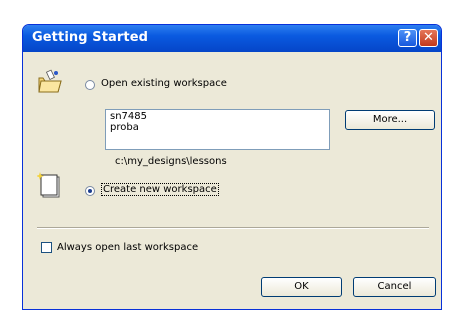  Describe the element at coordinates (160, 189) in the screenshot. I see `create-new-label: Create new workspace` at that location.